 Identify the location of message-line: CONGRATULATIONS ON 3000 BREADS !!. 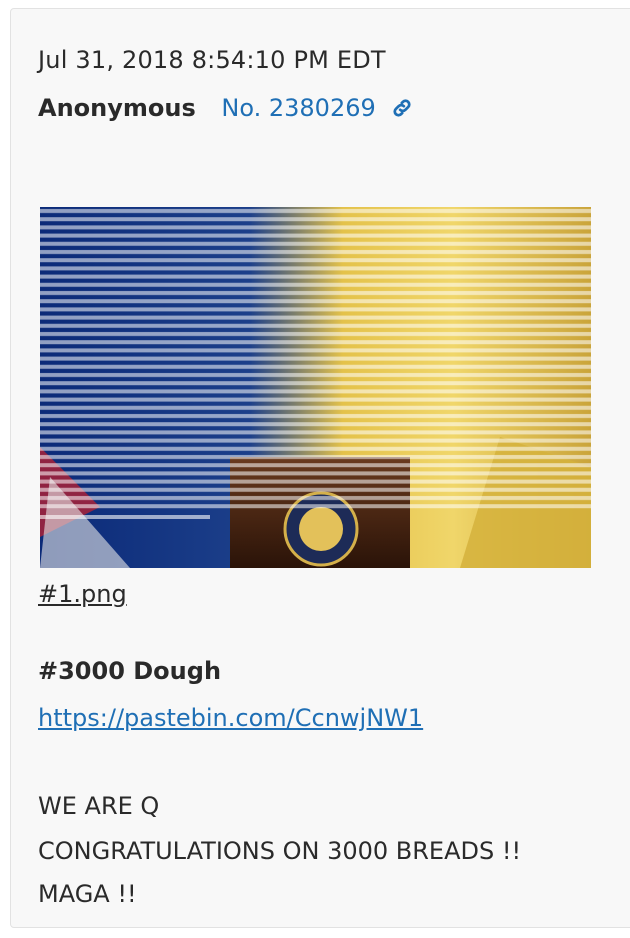
(280, 851).